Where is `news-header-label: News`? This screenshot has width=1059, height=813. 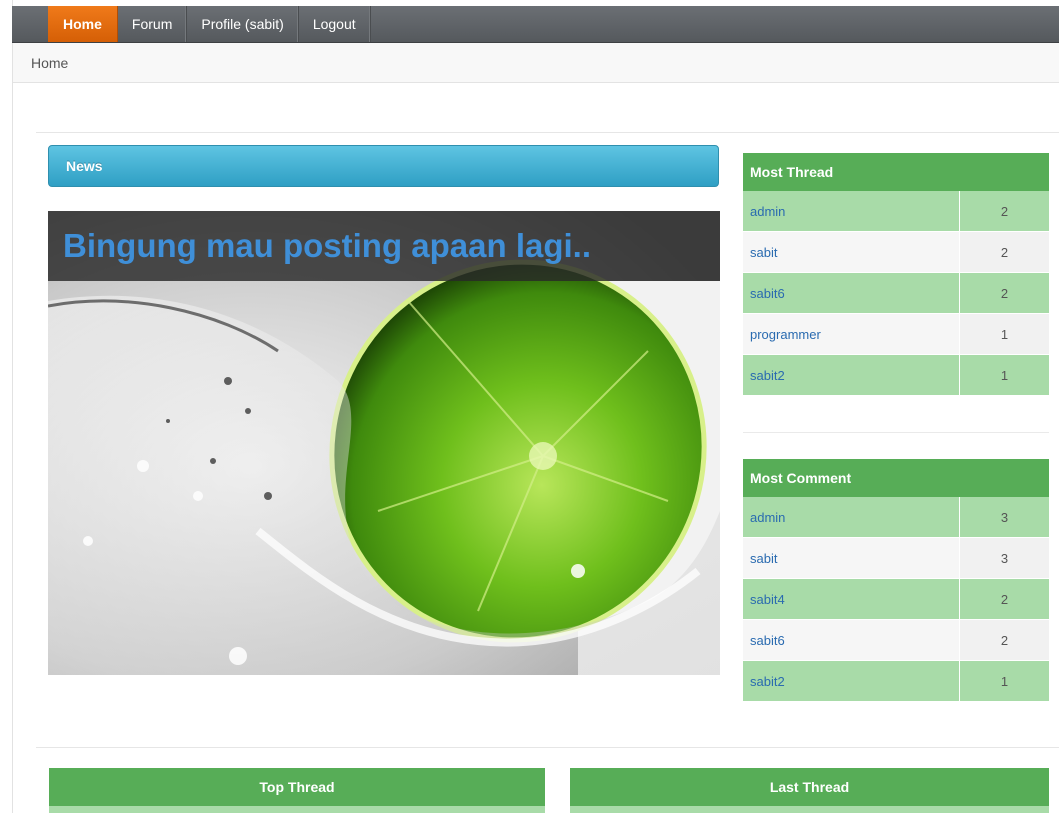
news-header-label: News is located at coordinates (84, 166).